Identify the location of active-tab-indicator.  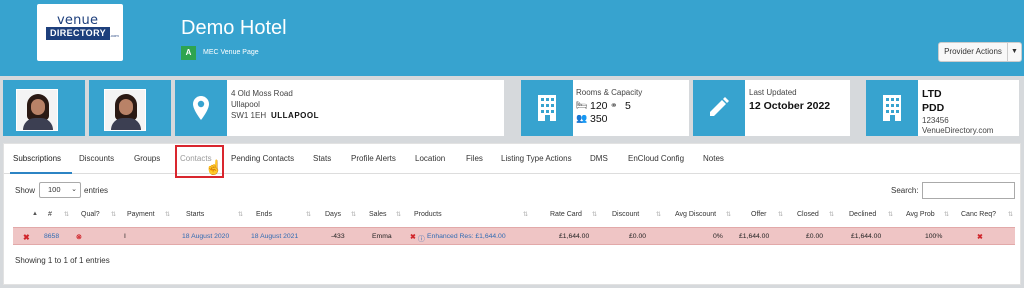
(41, 173).